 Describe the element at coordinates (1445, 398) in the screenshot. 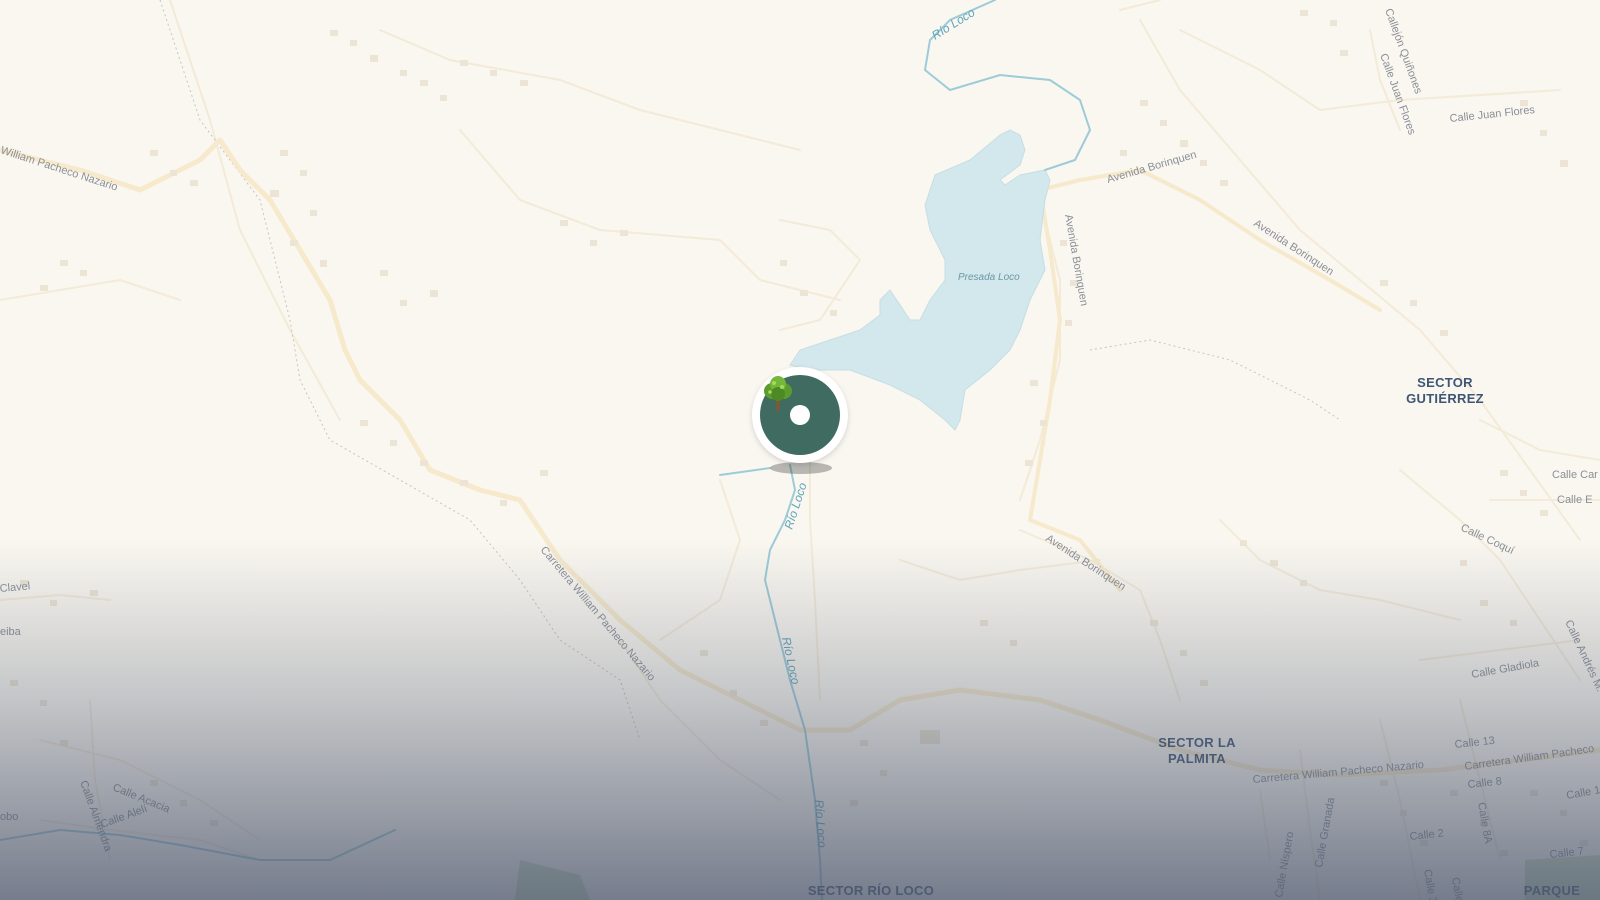

I see `sector-label-gutierrez-line2: GUTIÉRREZ` at that location.